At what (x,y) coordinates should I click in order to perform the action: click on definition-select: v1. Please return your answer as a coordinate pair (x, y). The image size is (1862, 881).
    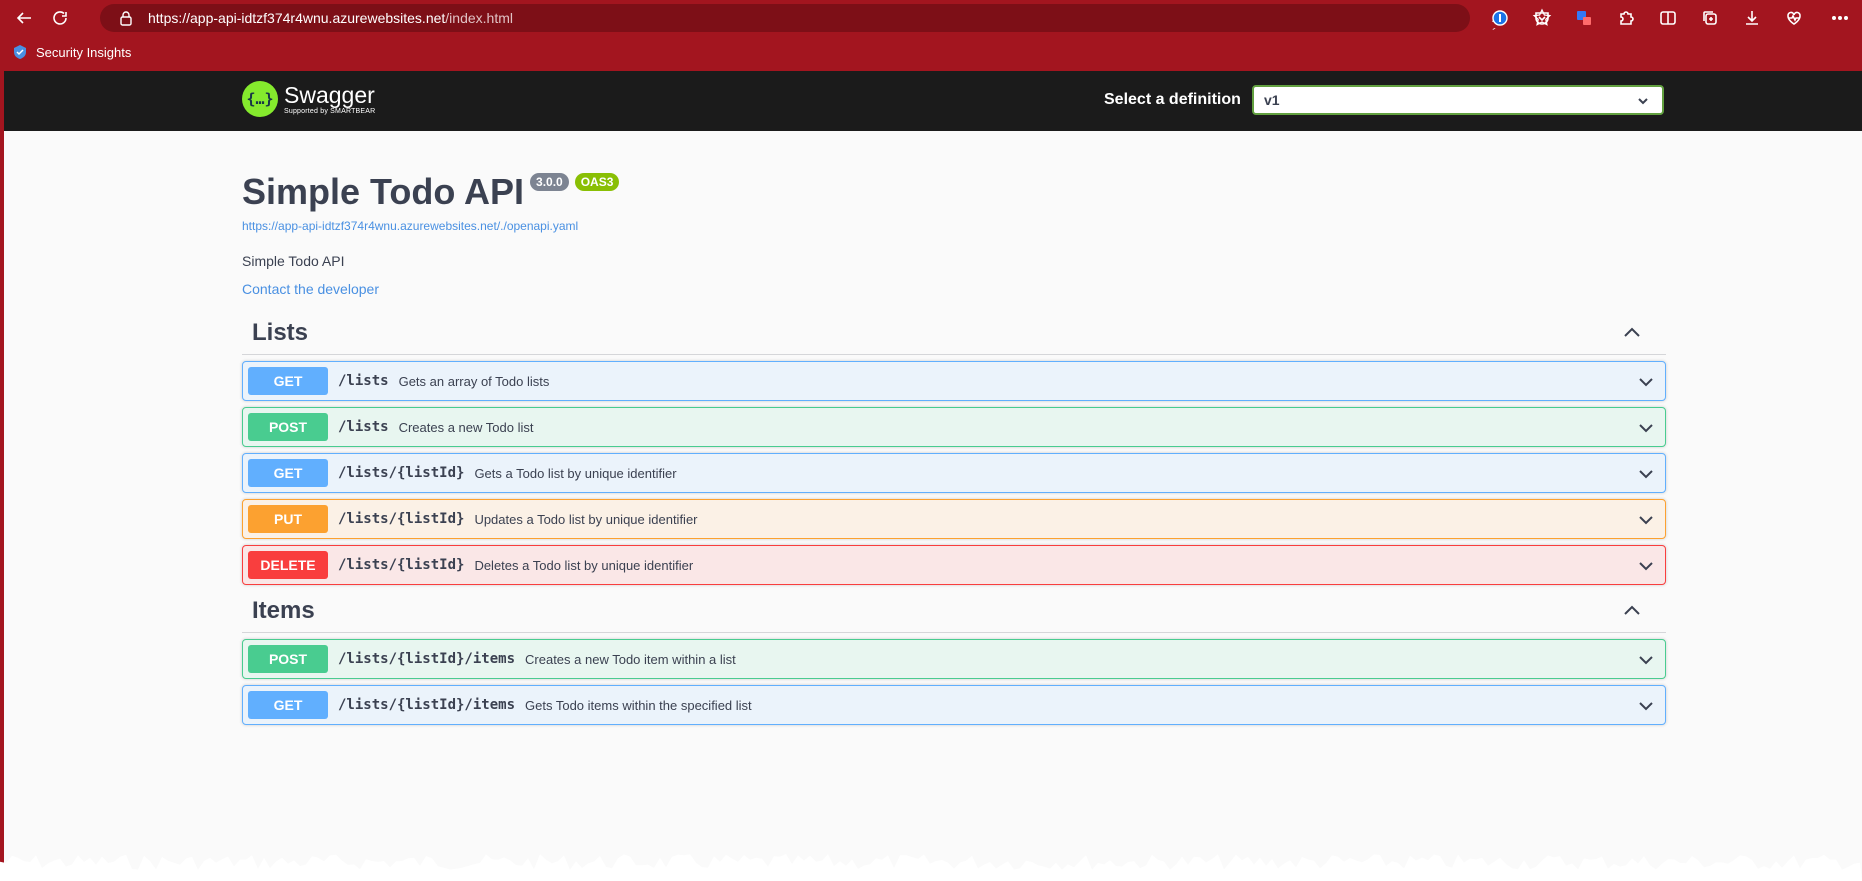
    Looking at the image, I should click on (1458, 100).